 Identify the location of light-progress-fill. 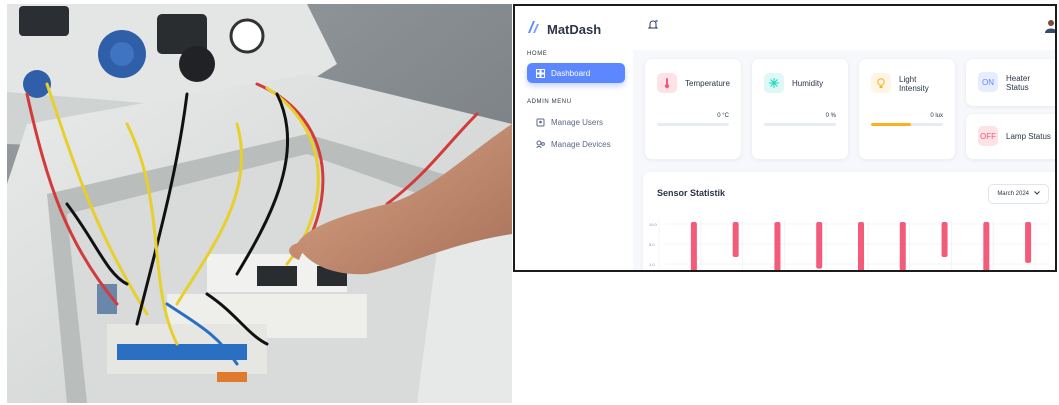
(891, 124).